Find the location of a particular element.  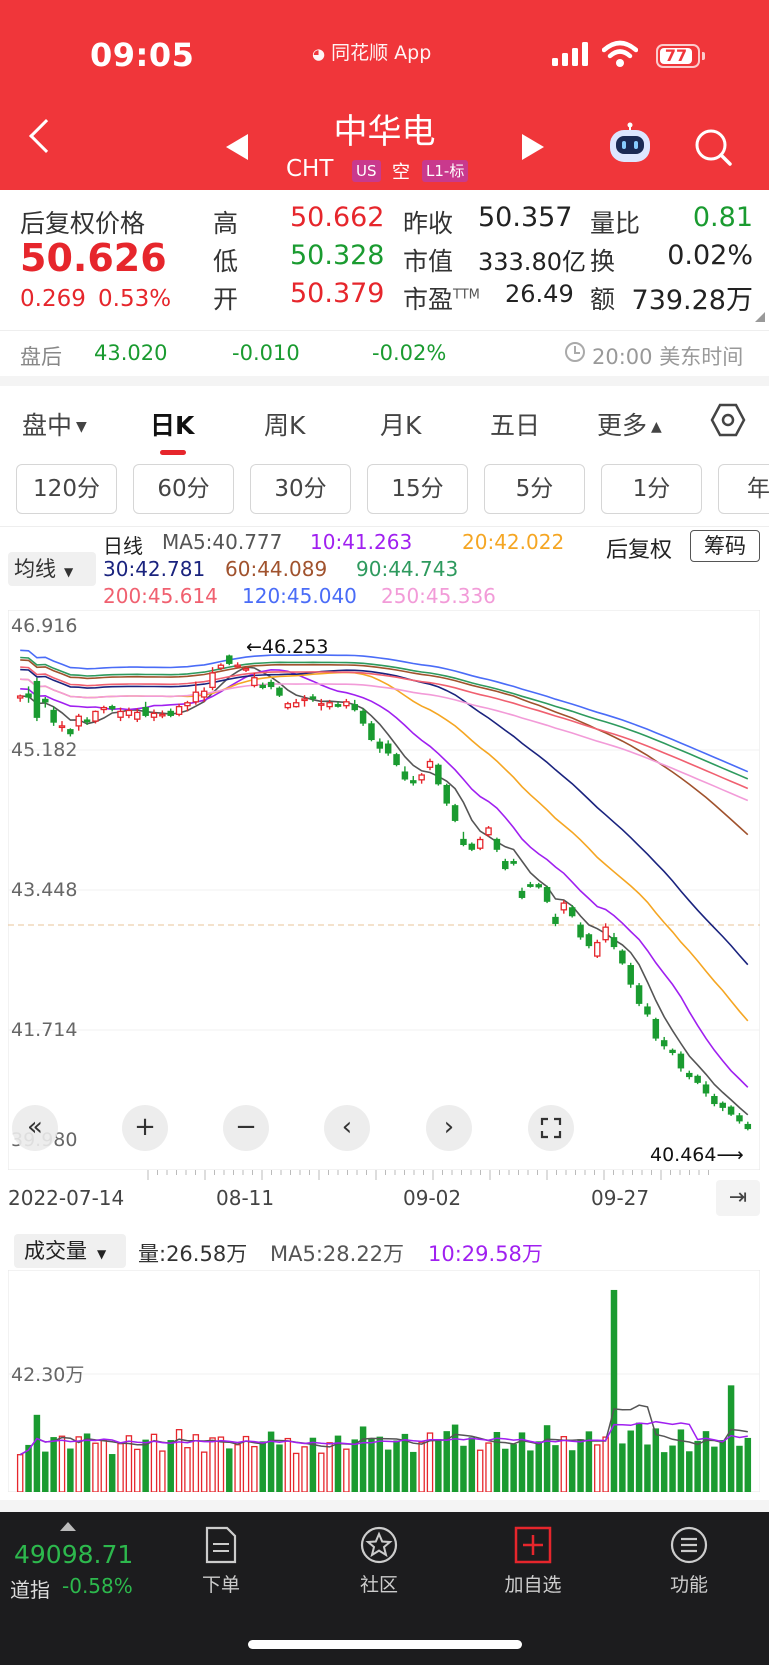

date-axis-label: 09-27 is located at coordinates (620, 1198).